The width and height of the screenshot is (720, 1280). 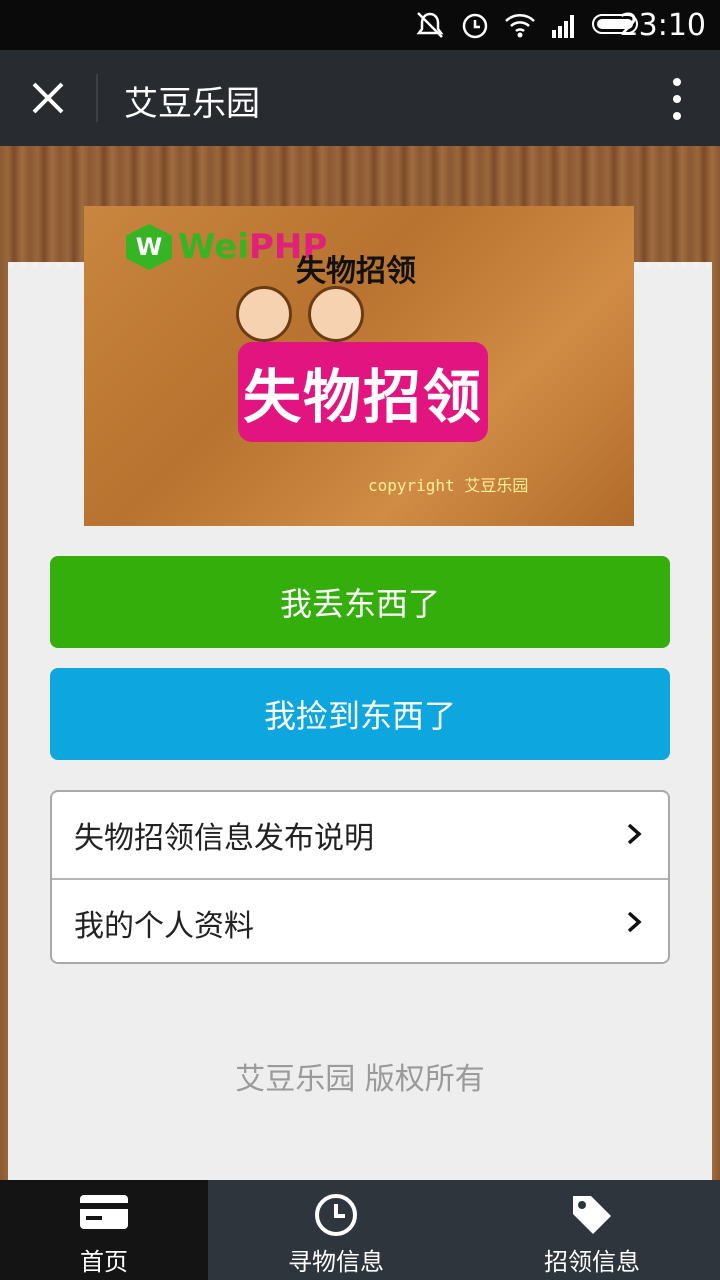 What do you see at coordinates (662, 25) in the screenshot?
I see `status-time: 23:10` at bounding box center [662, 25].